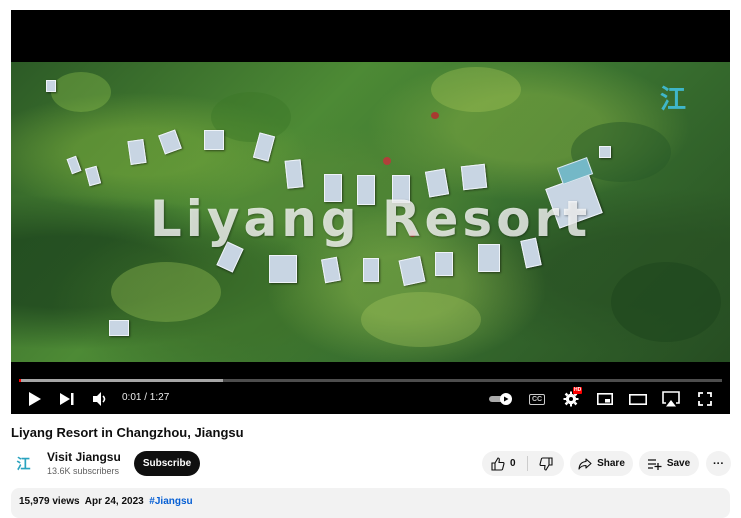 This screenshot has height=518, width=741. What do you see at coordinates (678, 463) in the screenshot?
I see `save-label: Save` at bounding box center [678, 463].